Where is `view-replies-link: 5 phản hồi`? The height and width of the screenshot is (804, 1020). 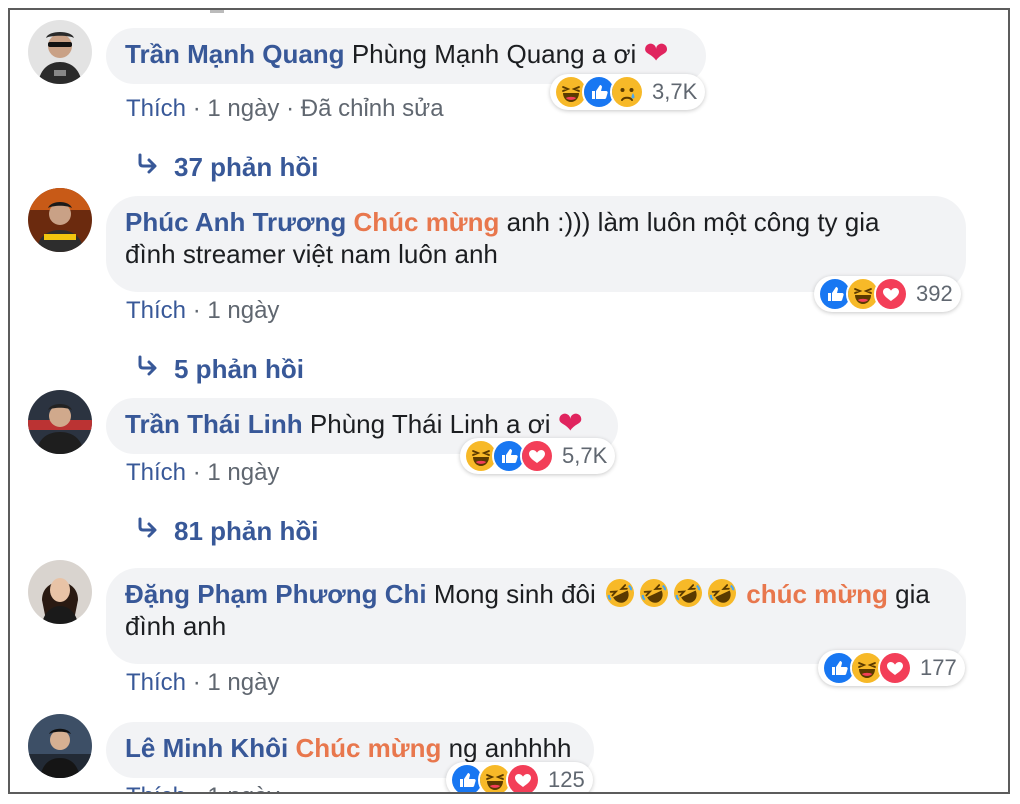
view-replies-link: 5 phản hồi is located at coordinates (220, 369).